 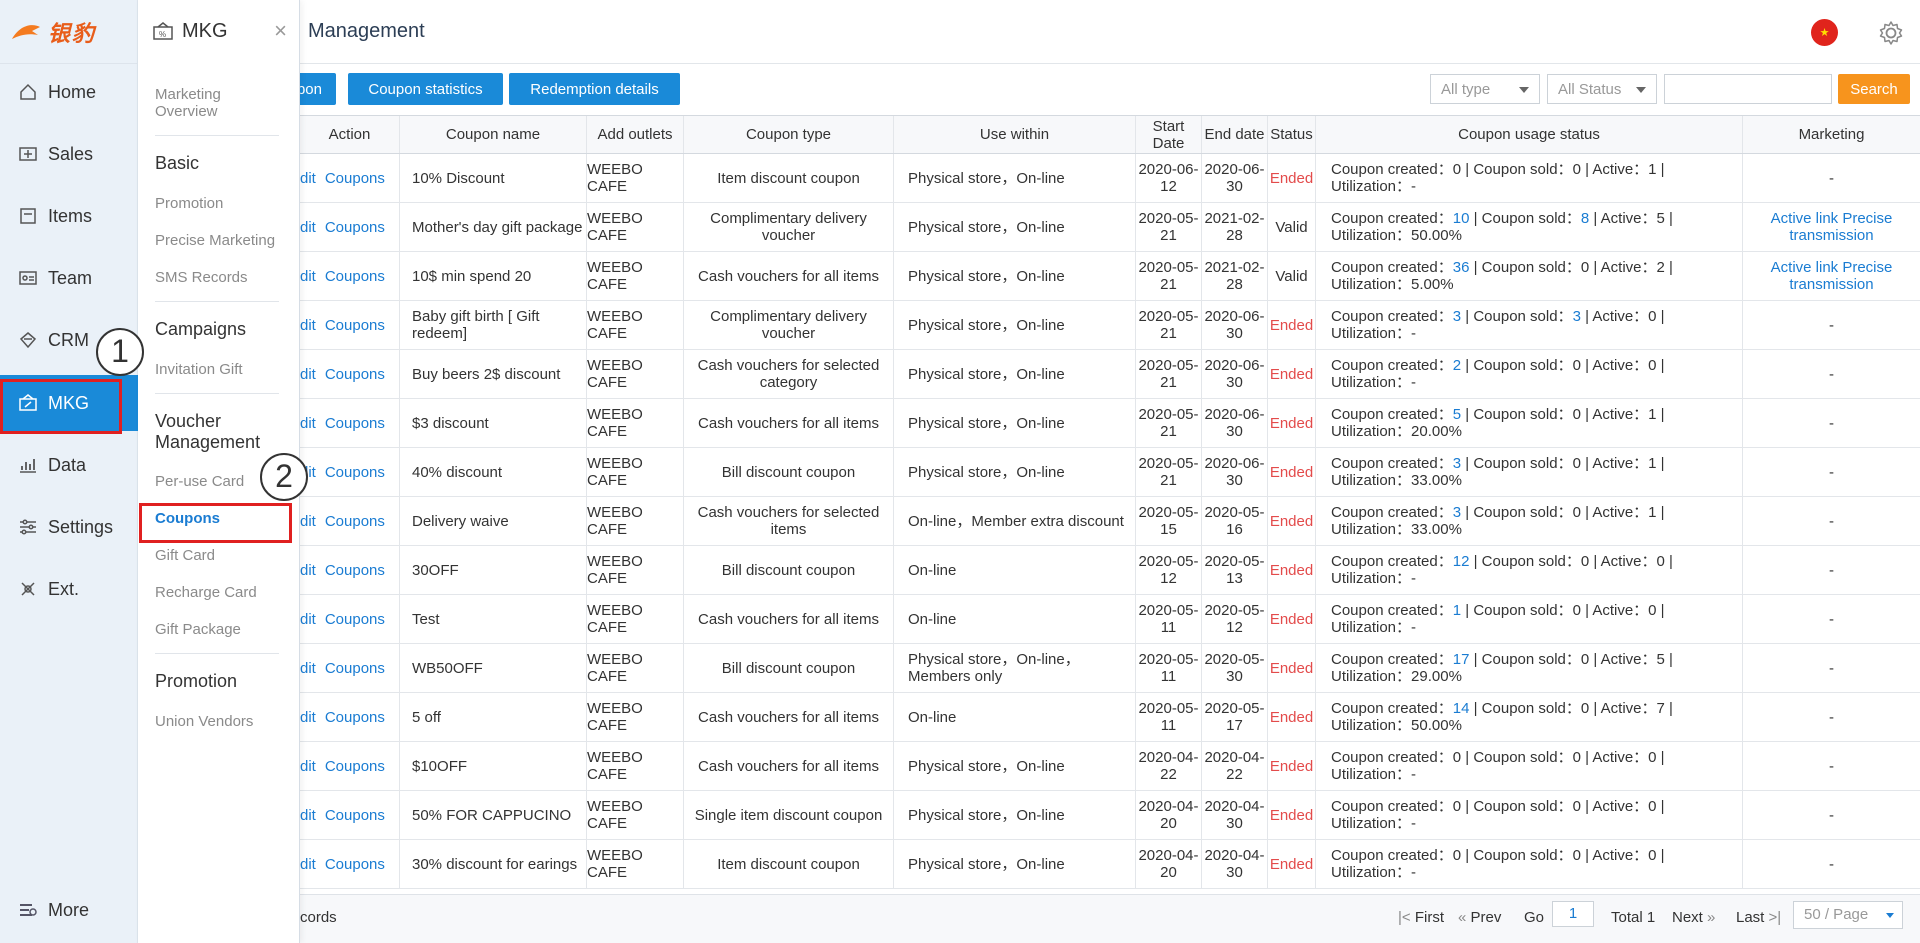 What do you see at coordinates (187, 518) in the screenshot?
I see `submenu-coupons: Coupons` at bounding box center [187, 518].